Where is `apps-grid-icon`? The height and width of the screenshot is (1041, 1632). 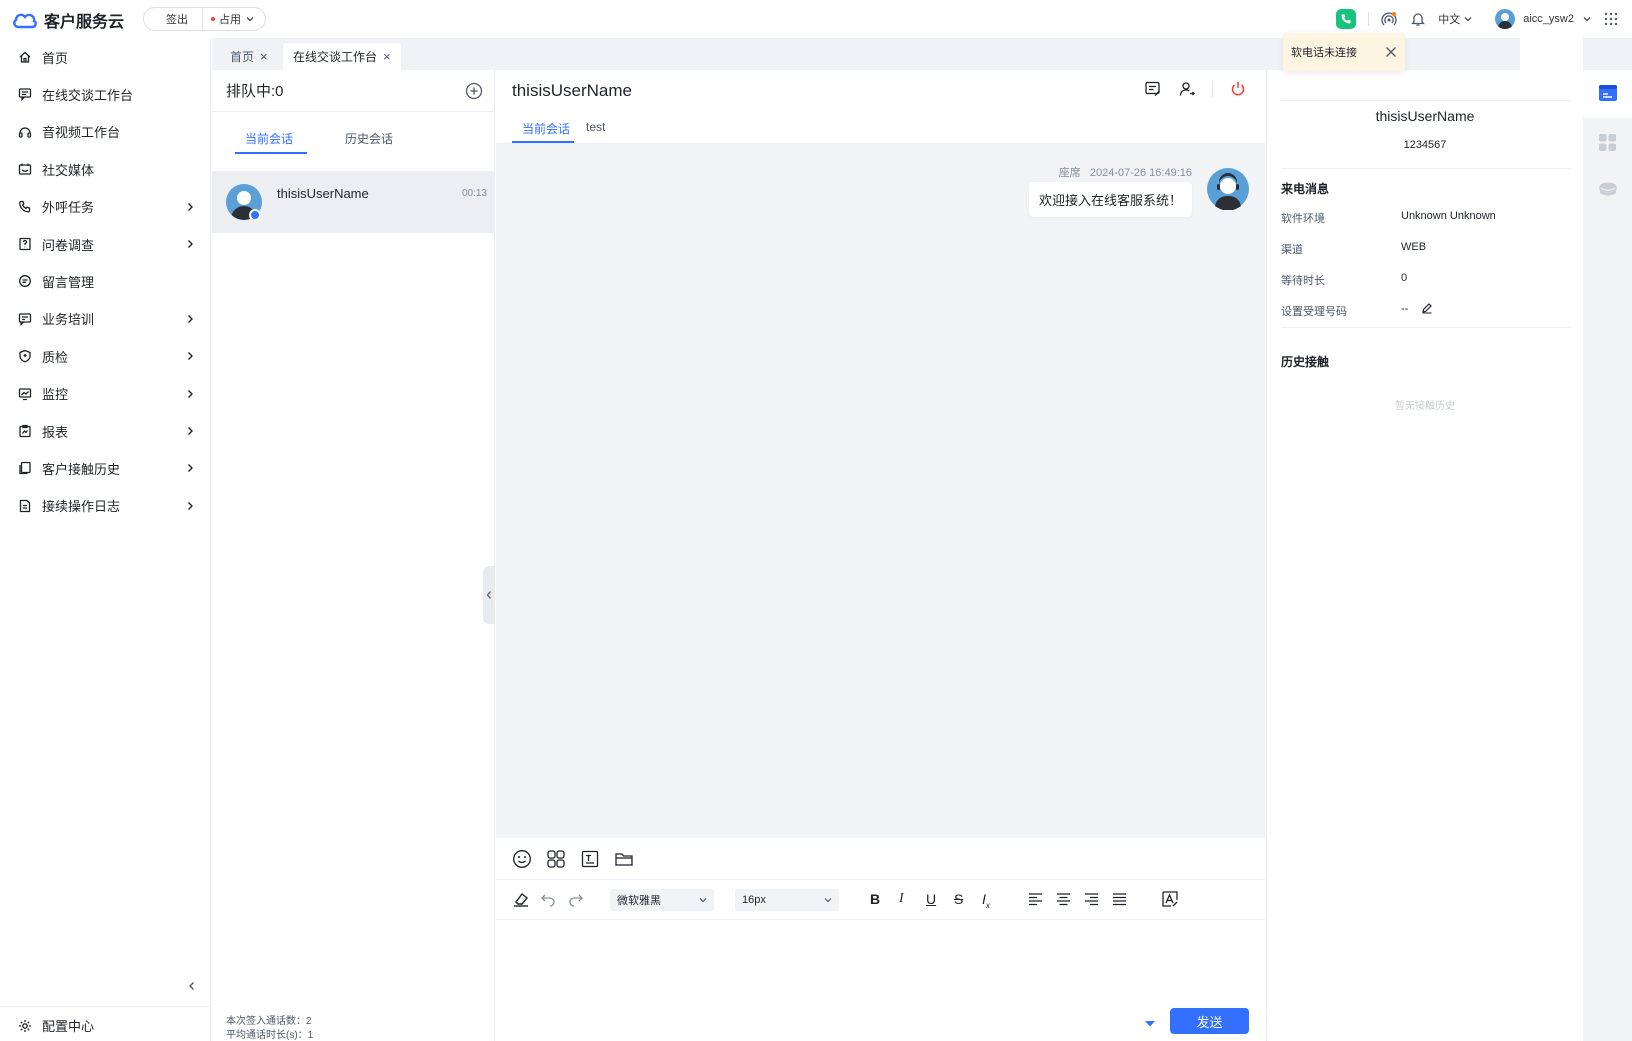 apps-grid-icon is located at coordinates (1607, 142).